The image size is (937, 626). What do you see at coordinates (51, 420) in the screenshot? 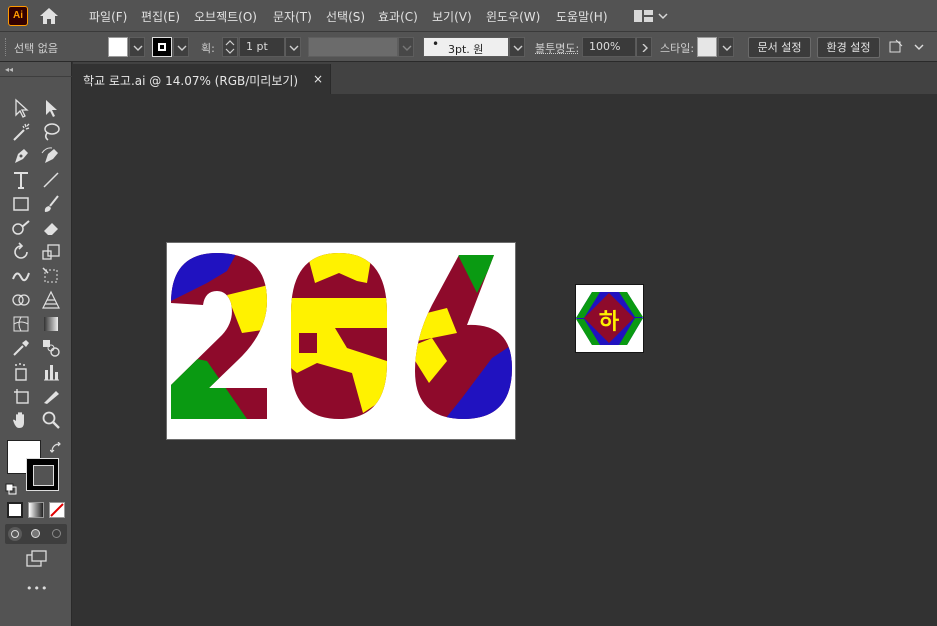
I see `zoom-tool-icon` at bounding box center [51, 420].